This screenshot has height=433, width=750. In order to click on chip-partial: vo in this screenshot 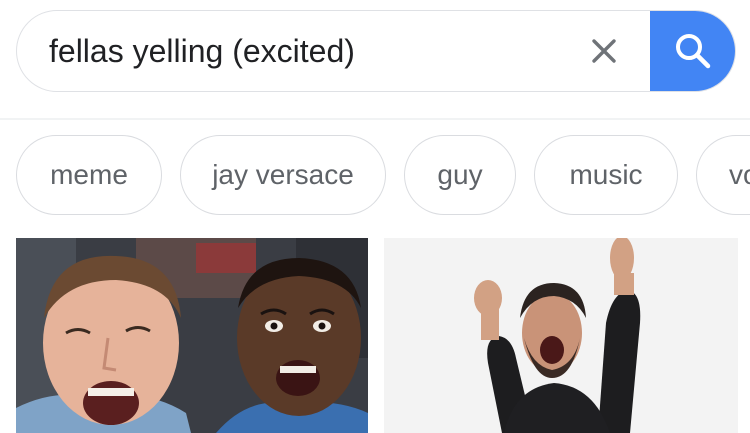, I will do `click(723, 175)`.